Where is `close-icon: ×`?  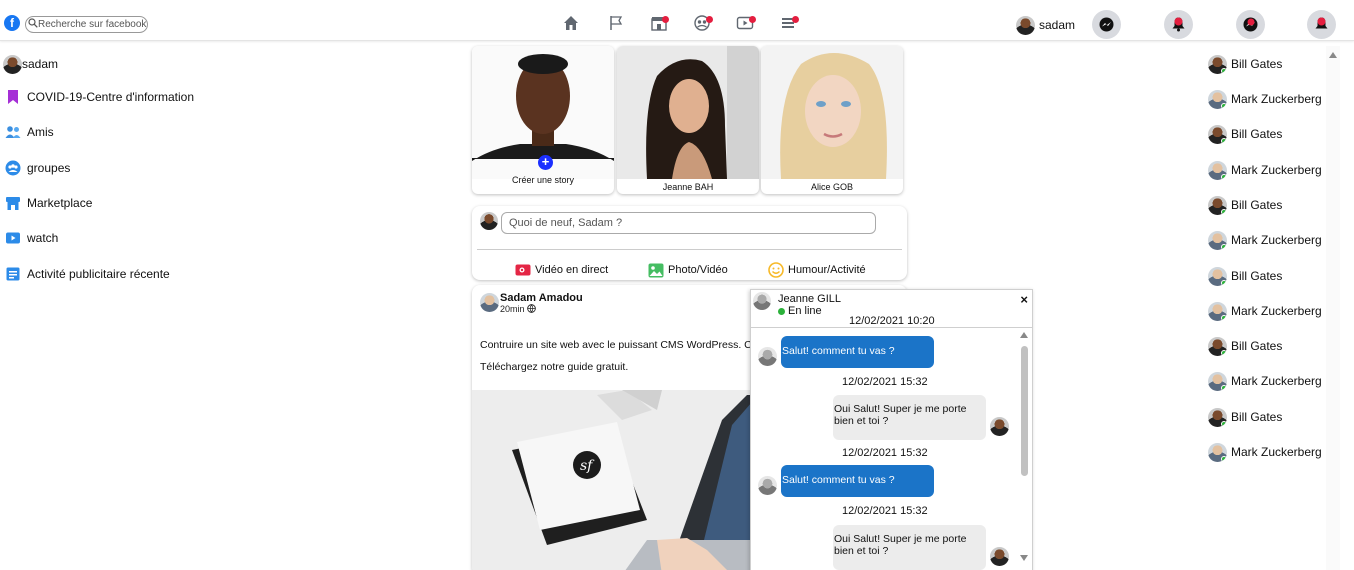
close-icon: × is located at coordinates (1024, 299).